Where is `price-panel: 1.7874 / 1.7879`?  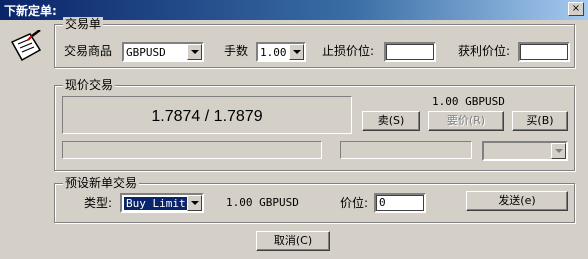 price-panel: 1.7874 / 1.7879 is located at coordinates (207, 115).